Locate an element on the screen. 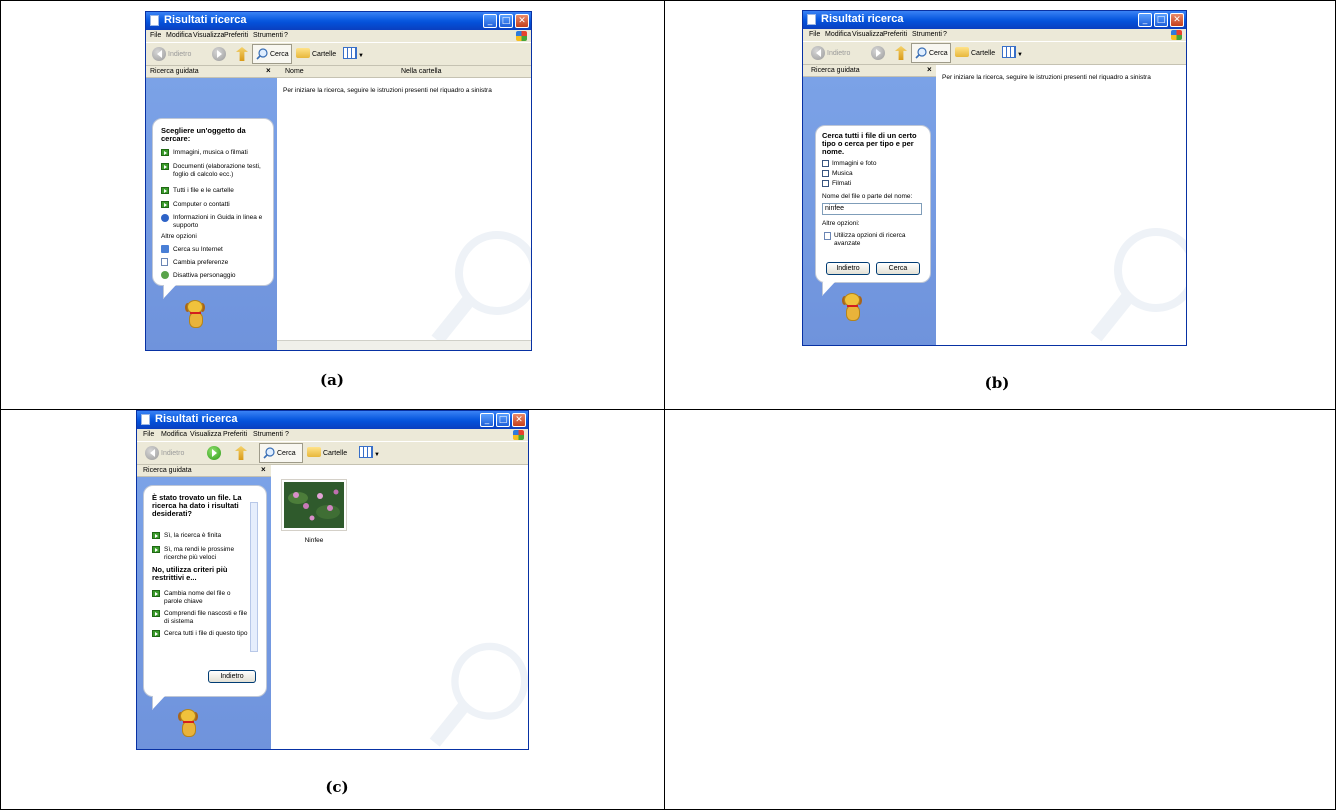 This screenshot has height=810, width=1336. windows-logo-icon is located at coordinates (1176, 35).